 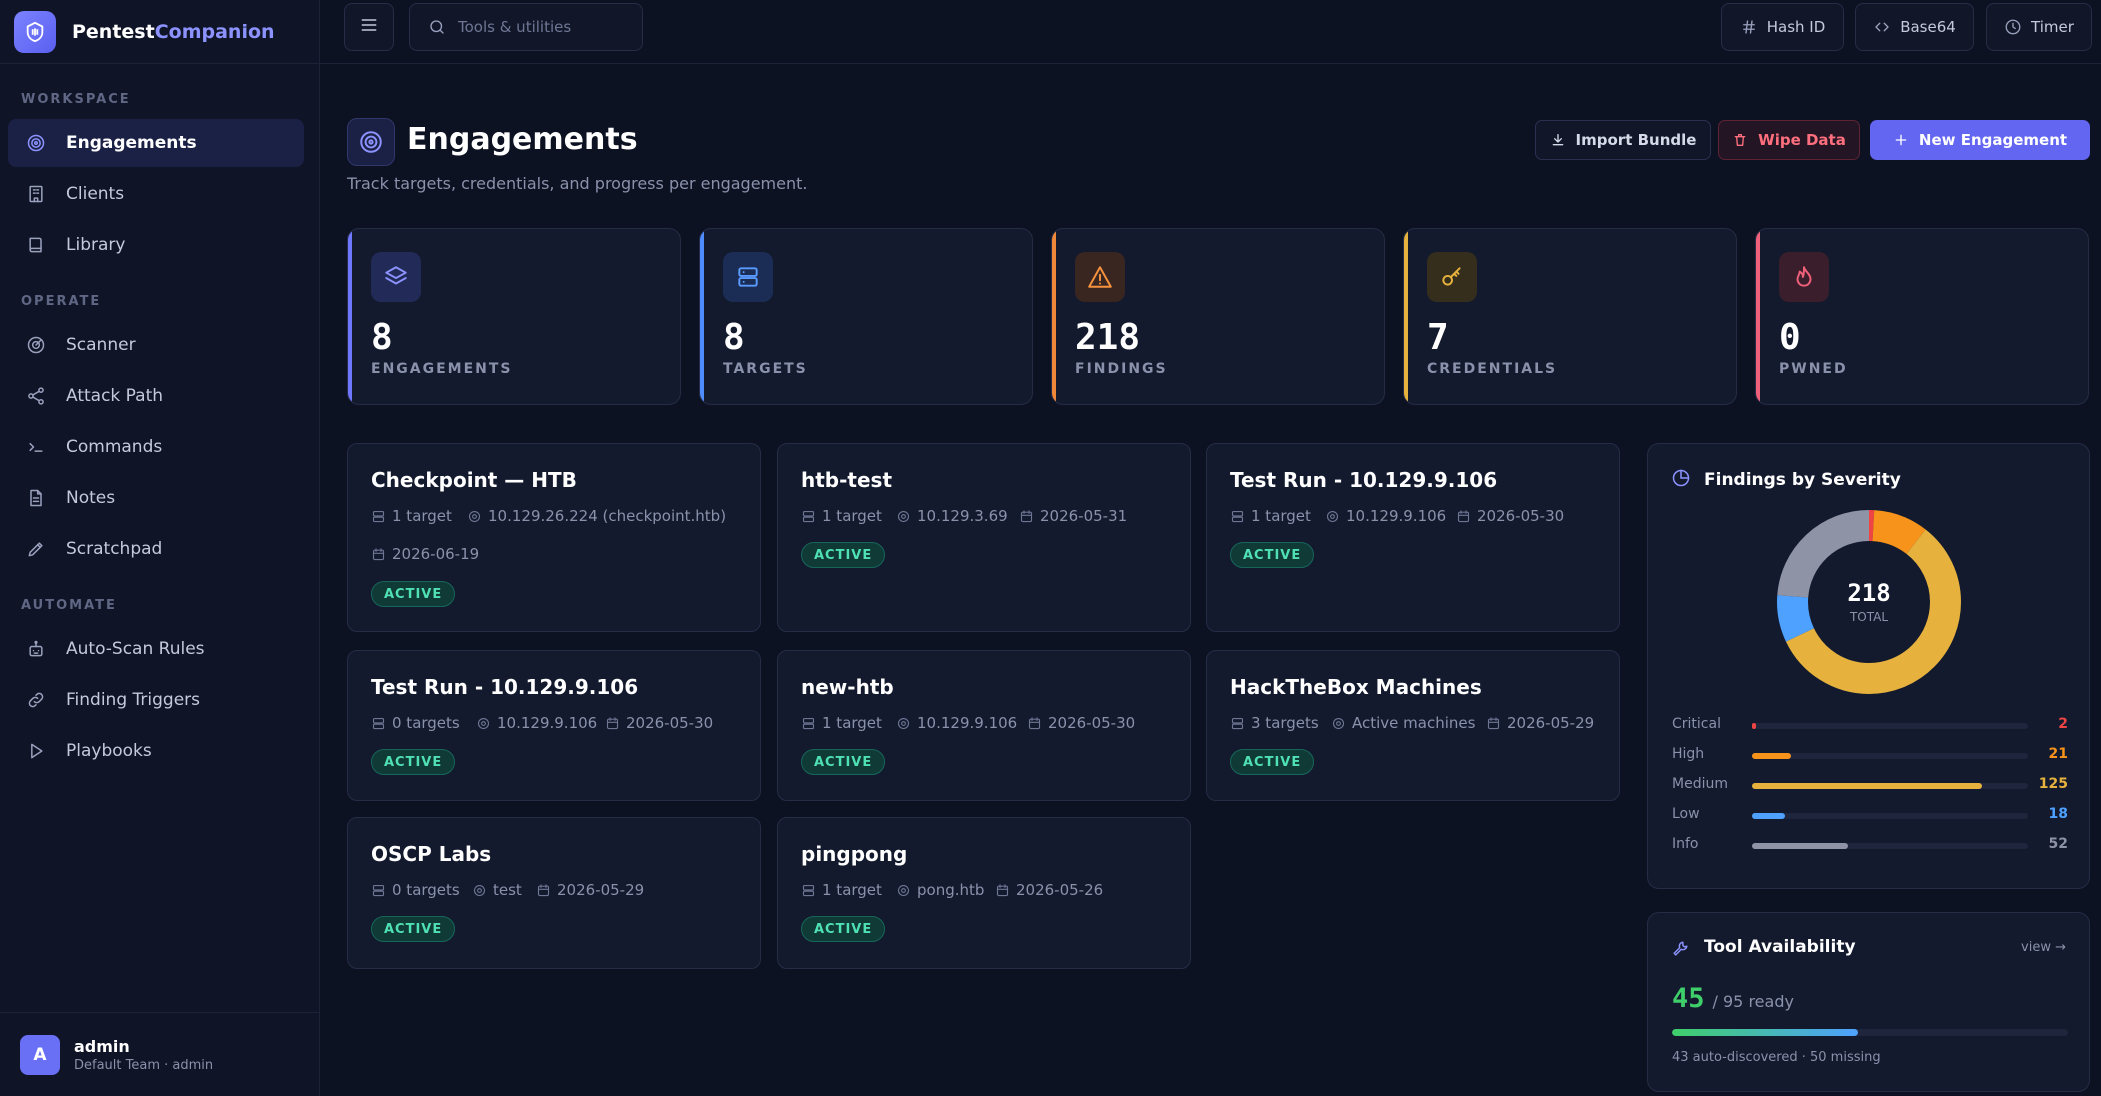 I want to click on import-bundle-label: Import Bundle, so click(x=1636, y=140).